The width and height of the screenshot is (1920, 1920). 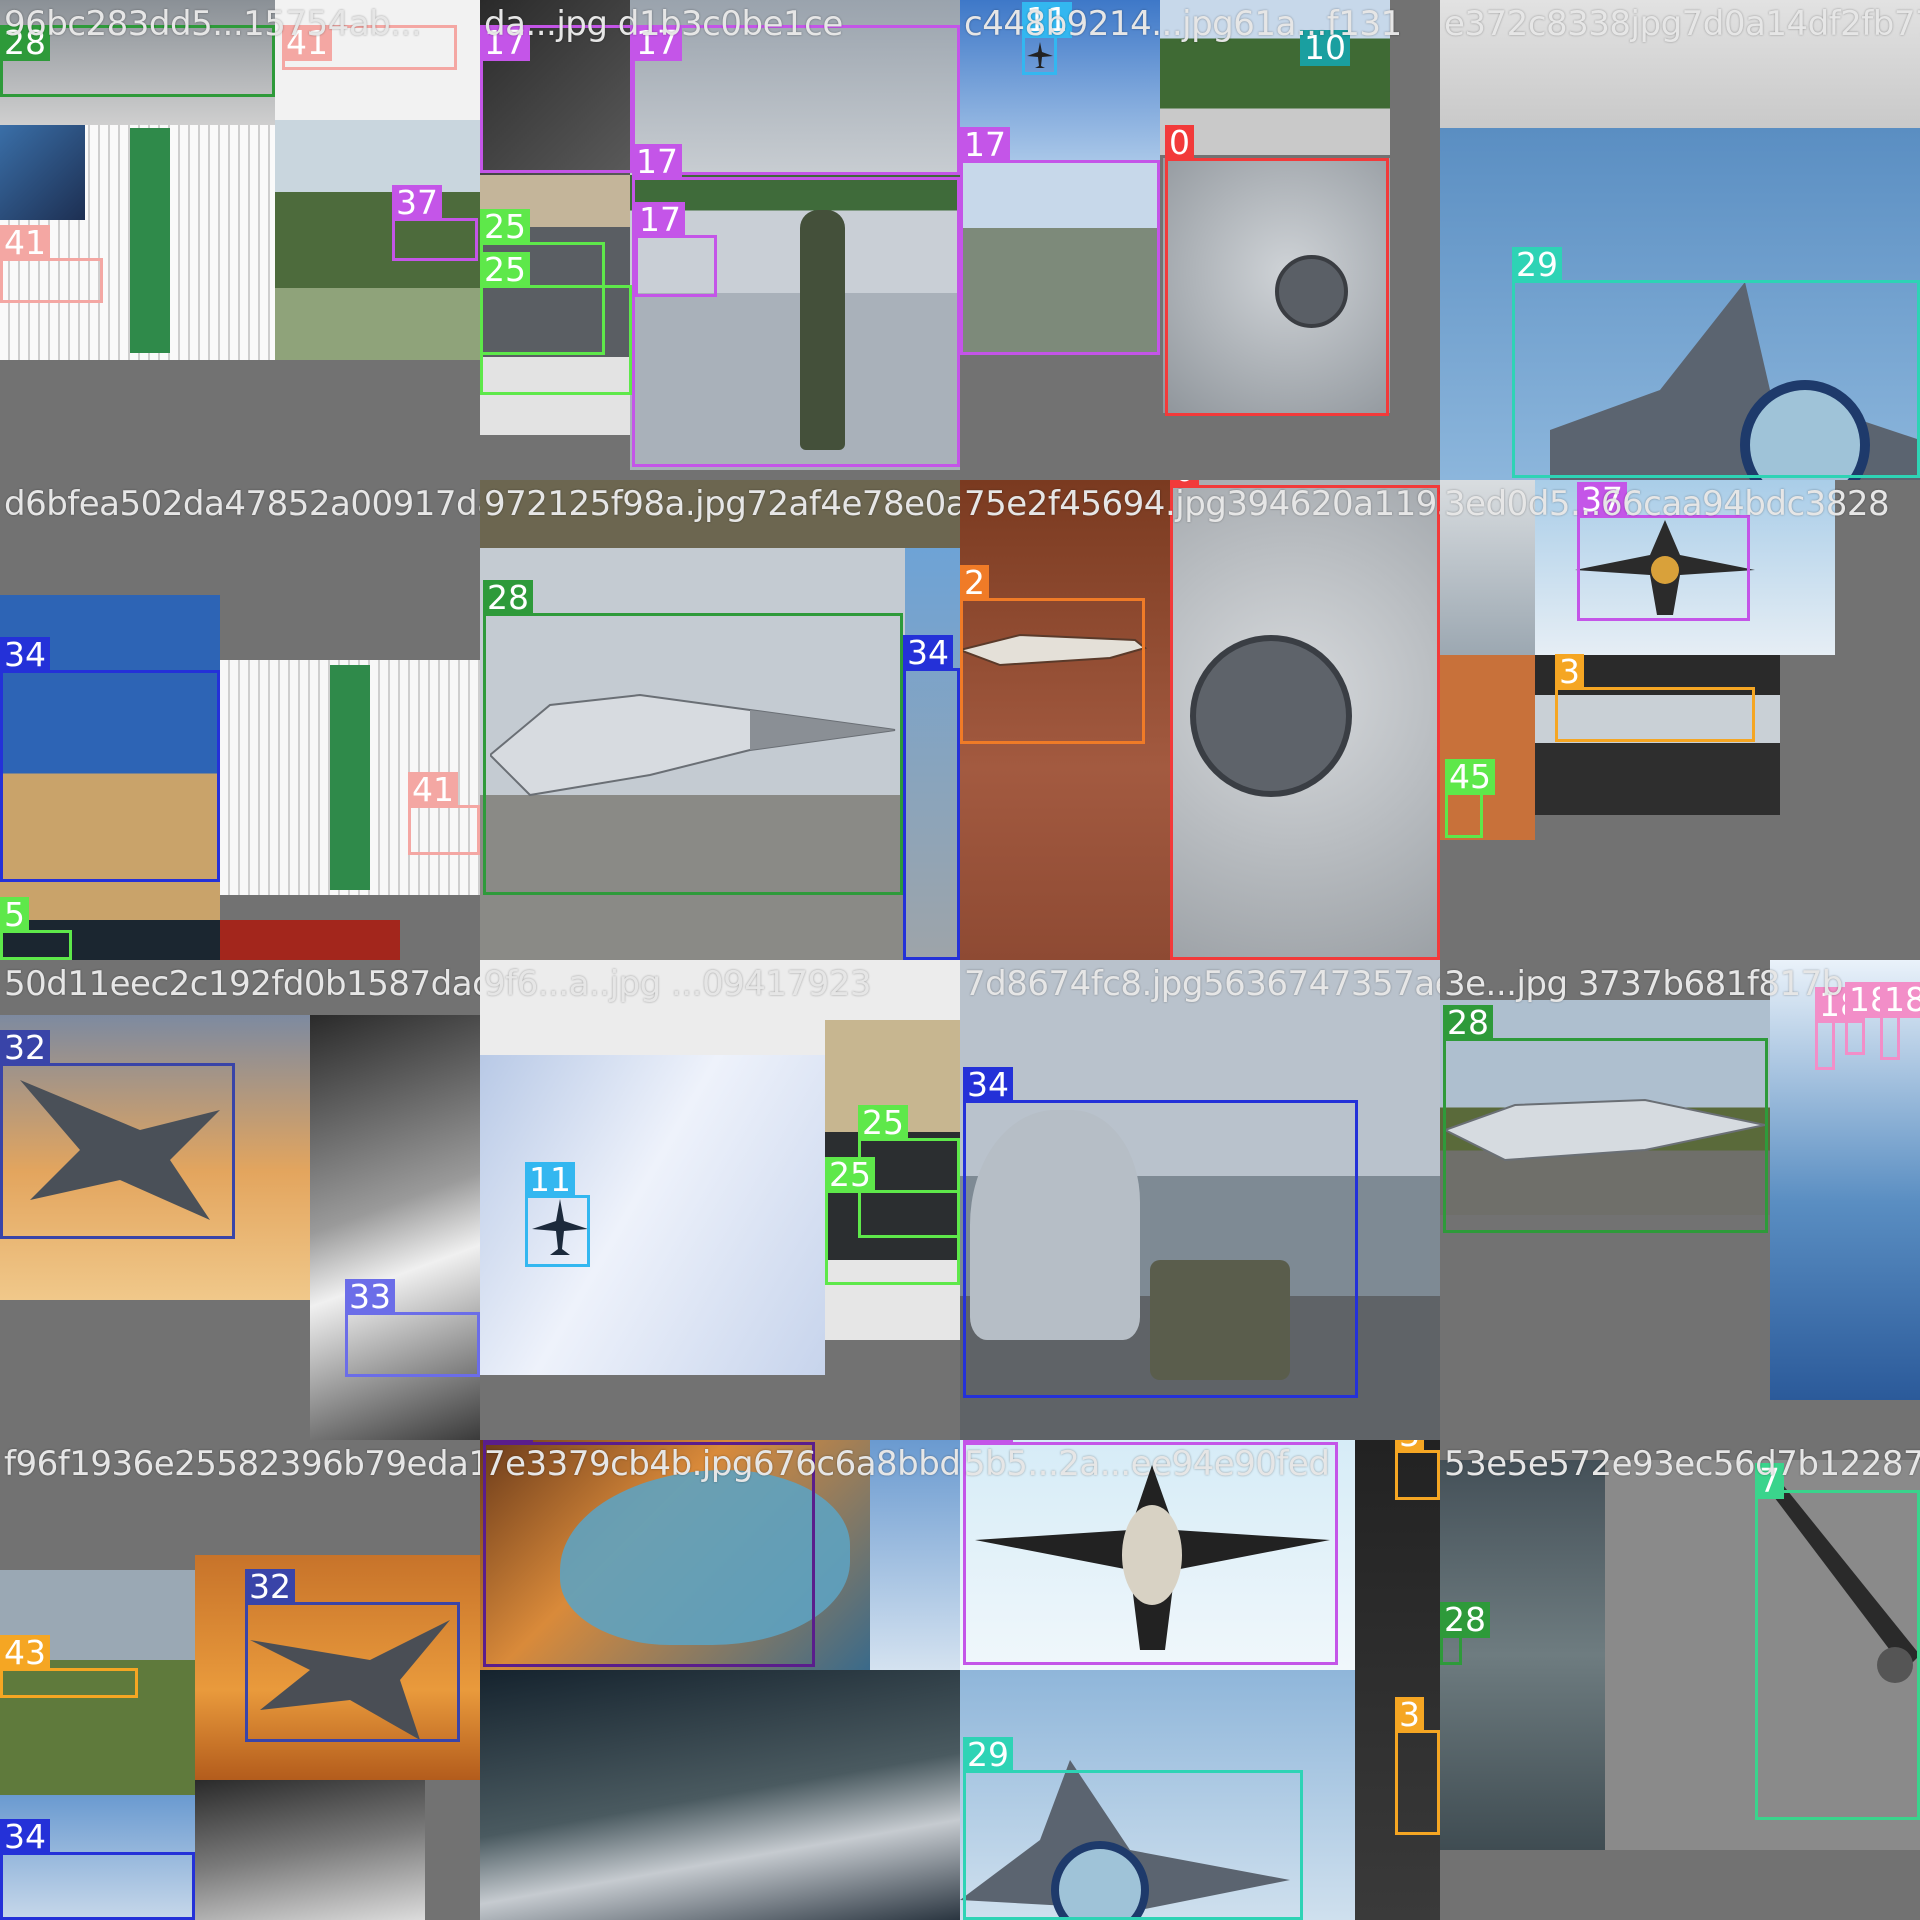 What do you see at coordinates (242, 1464) in the screenshot?
I see `tile-filename: f96f1936e25582396b79eda1` at bounding box center [242, 1464].